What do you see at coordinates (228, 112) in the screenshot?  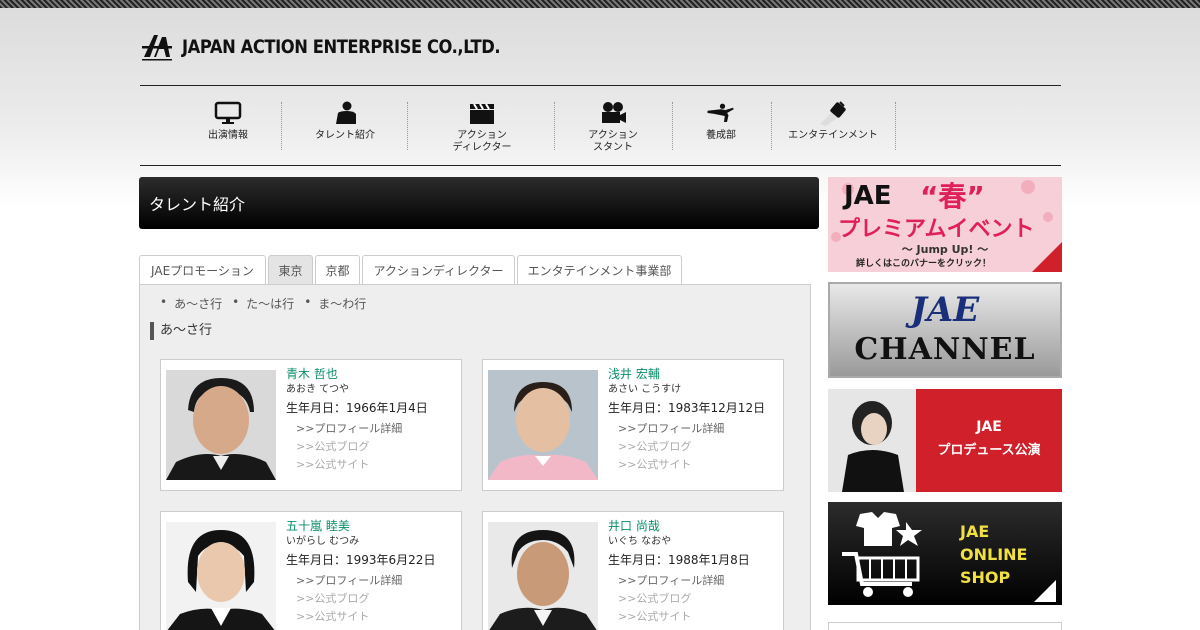 I see `monitor-icon` at bounding box center [228, 112].